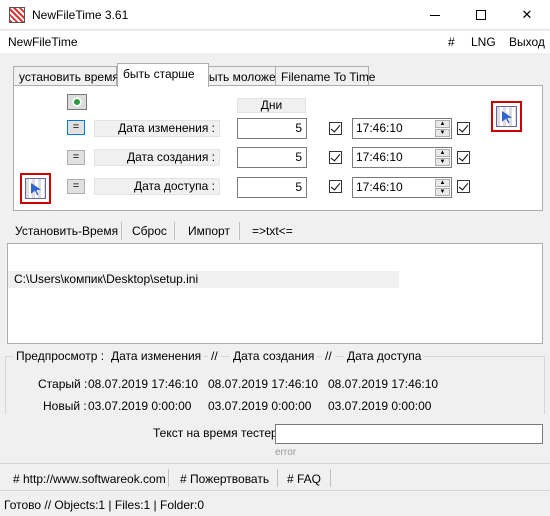  I want to click on tab-filename-to-time: Filename To Time, so click(325, 76).